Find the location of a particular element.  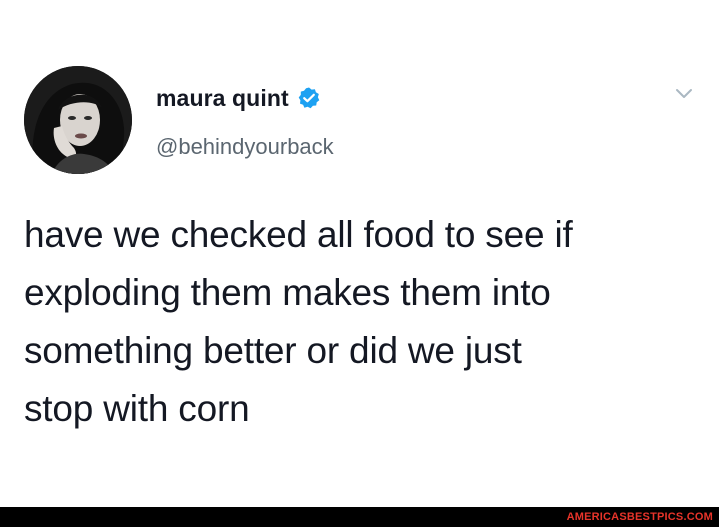

avatar-photo is located at coordinates (78, 120).